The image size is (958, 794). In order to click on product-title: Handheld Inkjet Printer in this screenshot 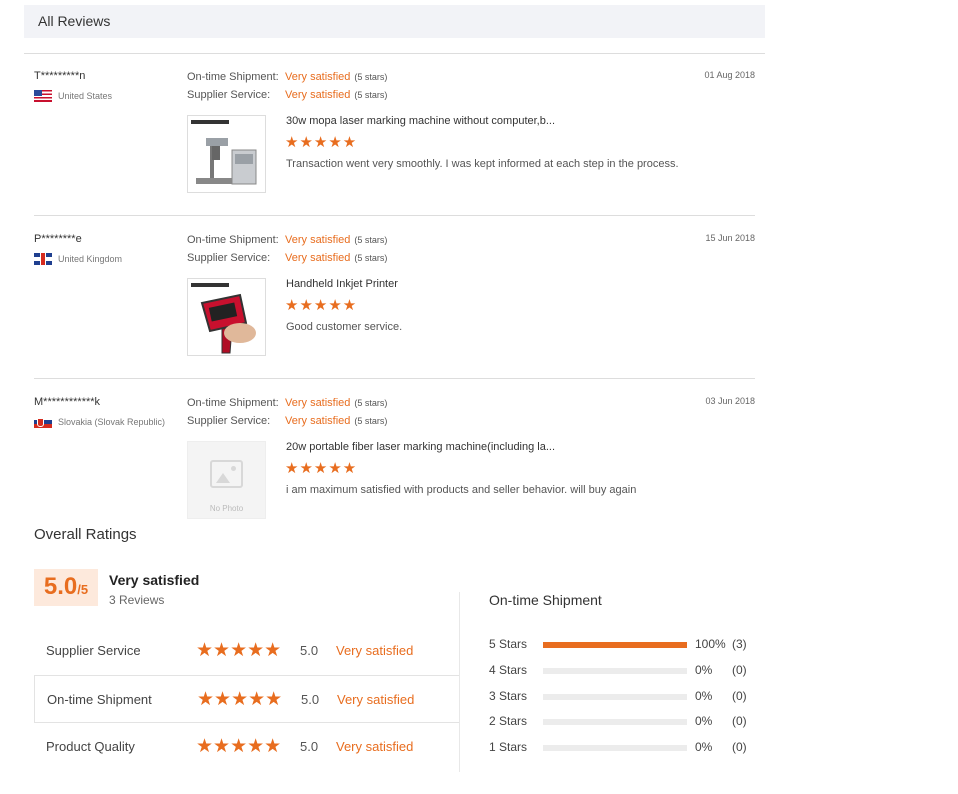, I will do `click(342, 284)`.